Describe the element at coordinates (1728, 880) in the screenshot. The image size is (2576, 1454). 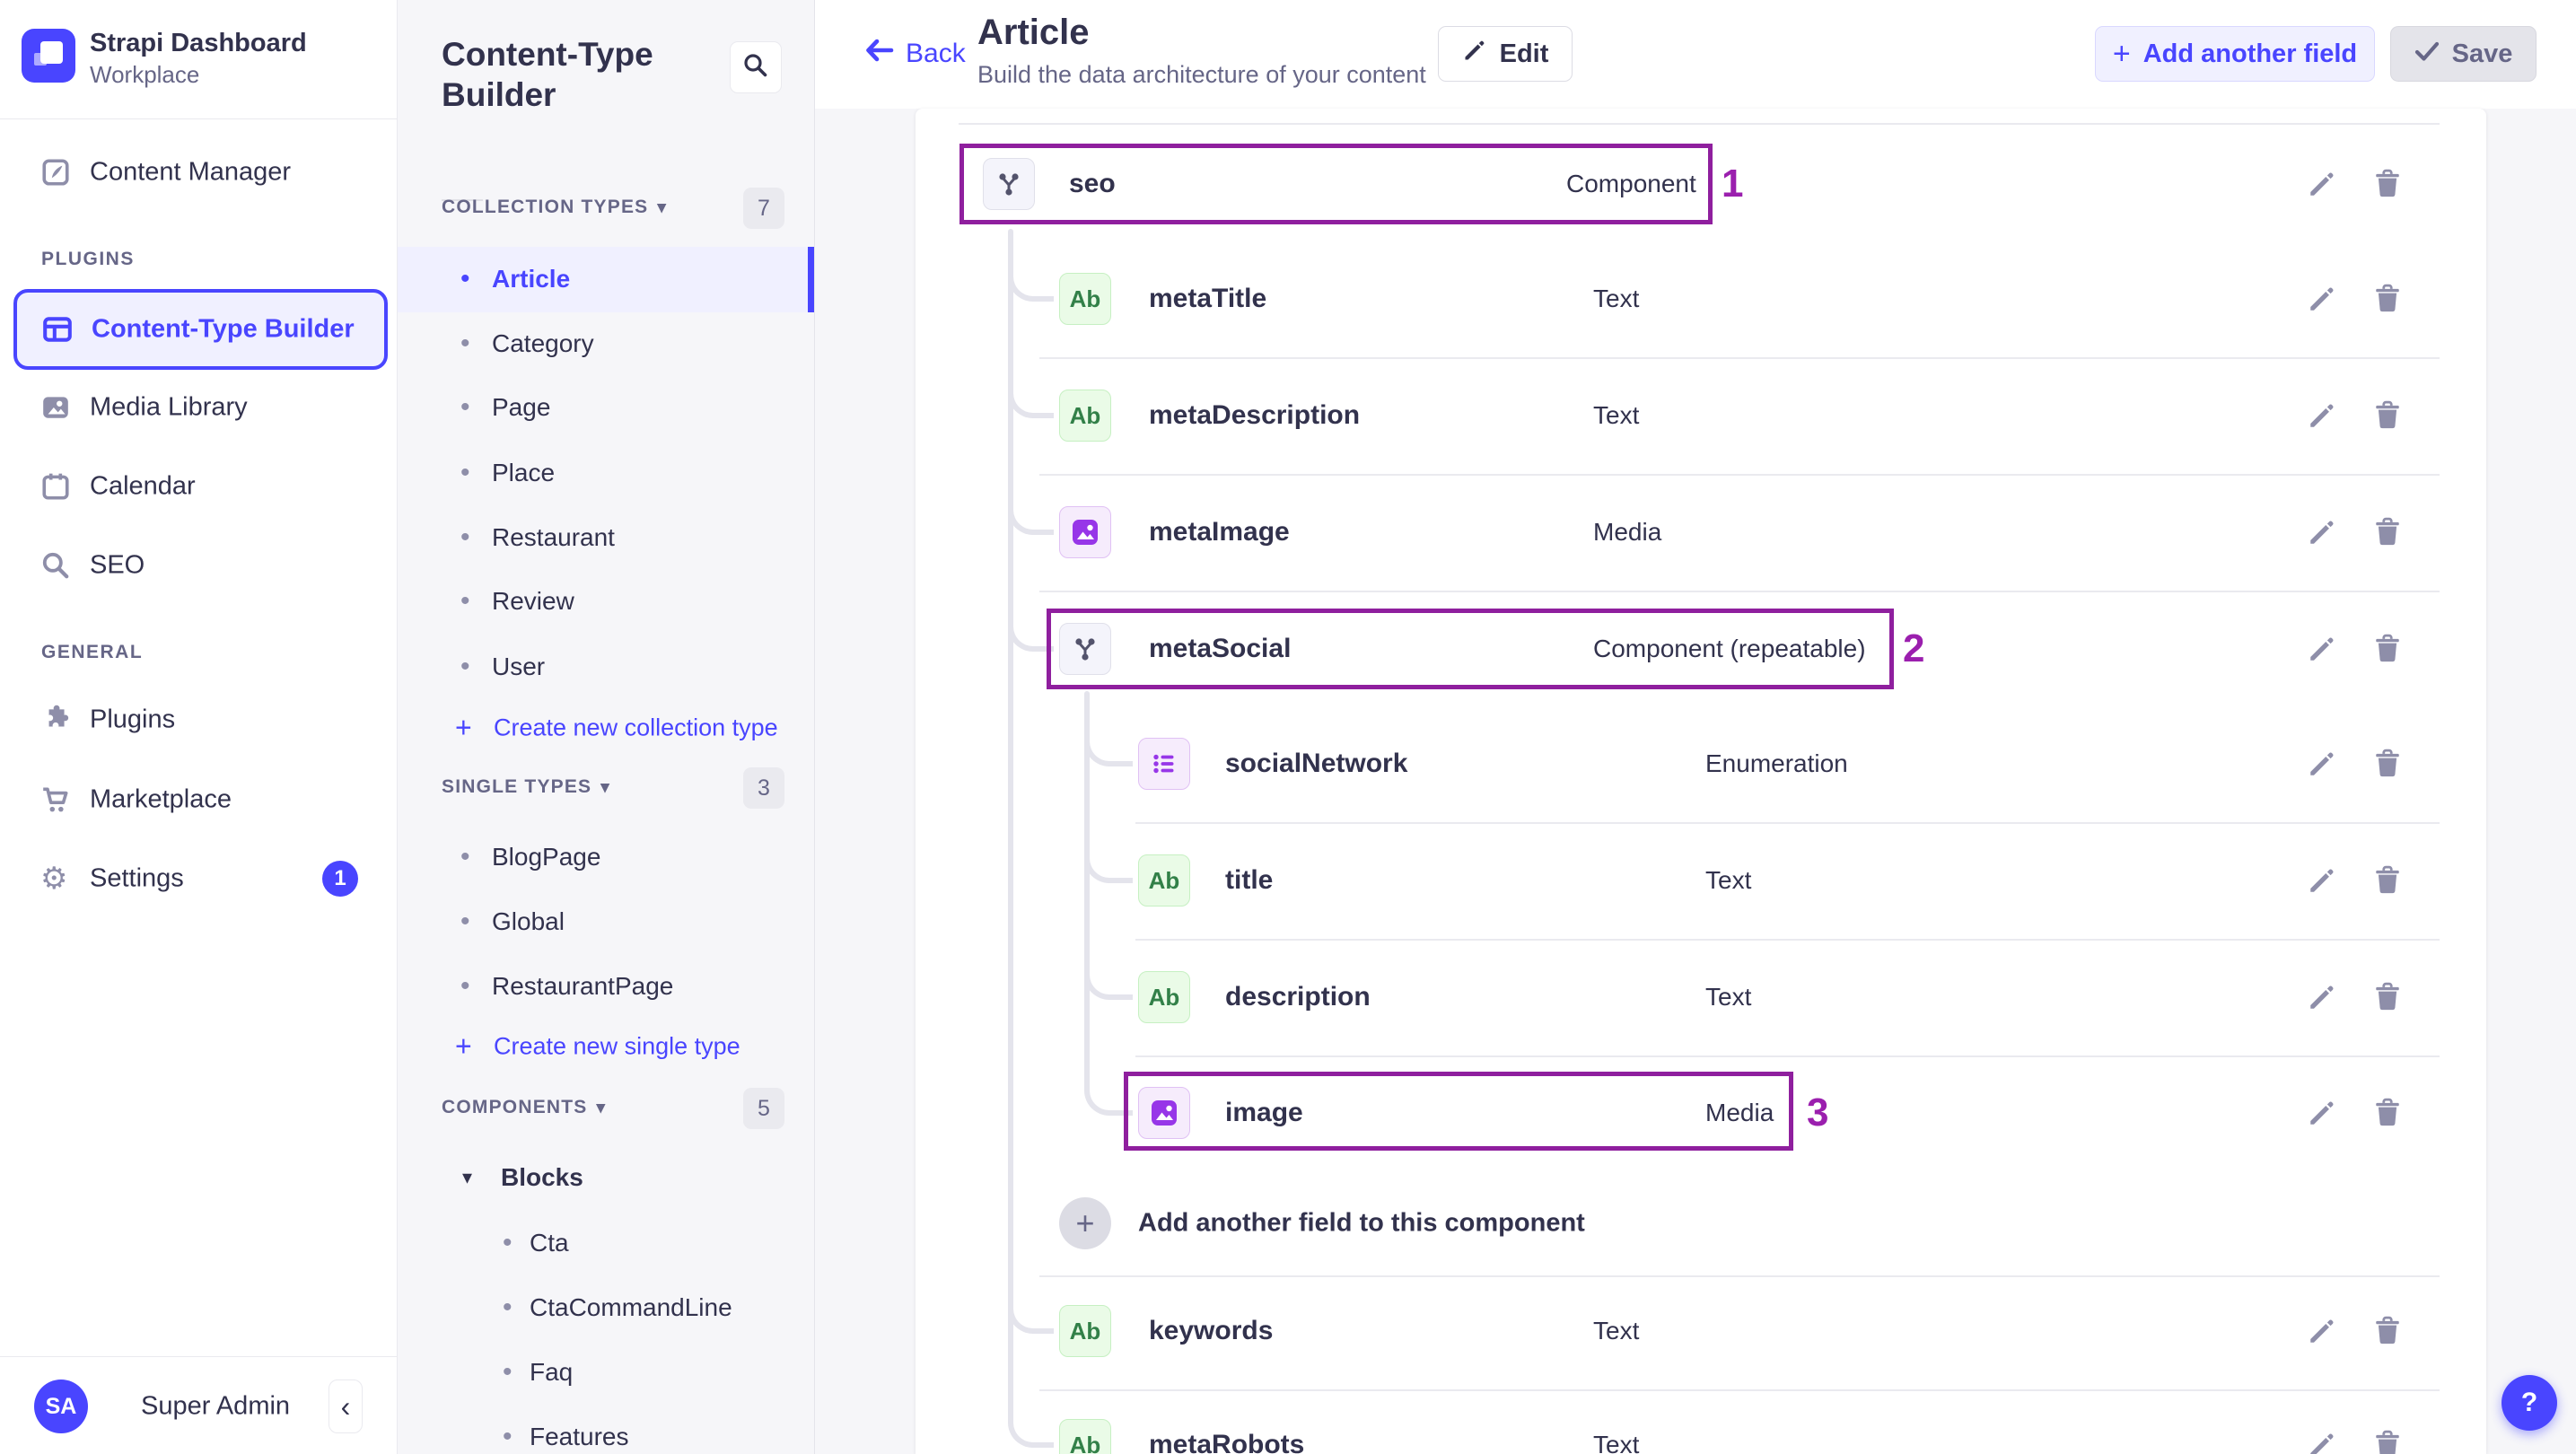
I see `field-type: Text` at that location.